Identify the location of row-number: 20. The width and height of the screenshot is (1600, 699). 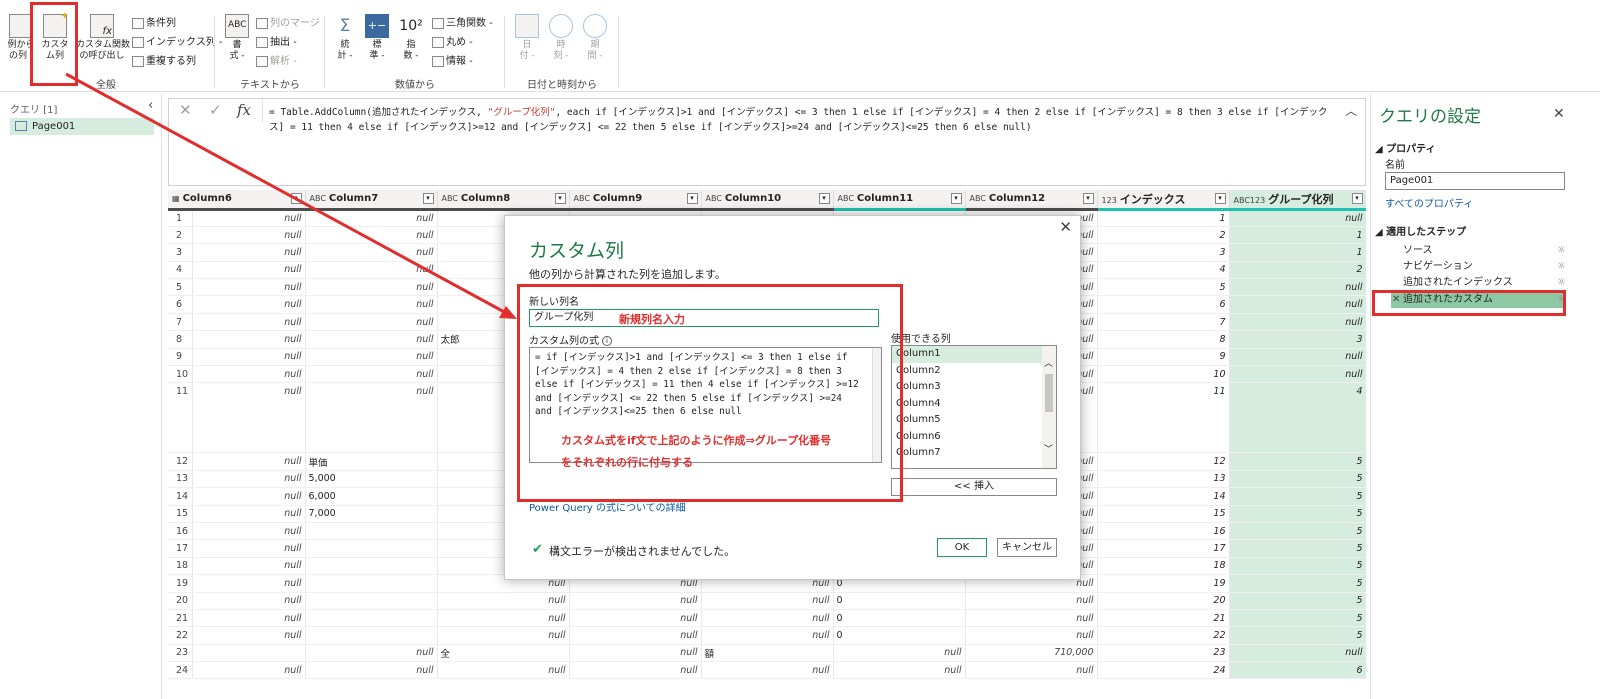
(180, 601).